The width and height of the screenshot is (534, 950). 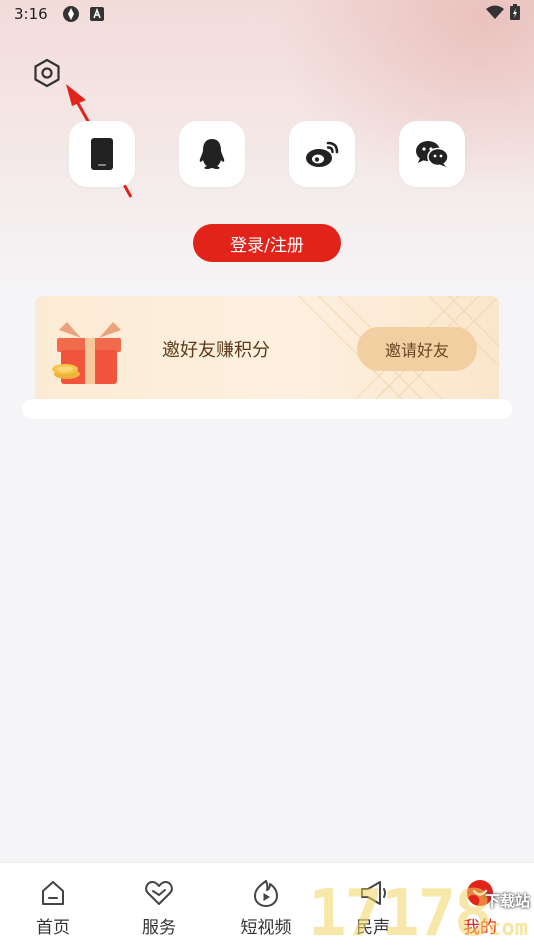 I want to click on gift-box-icon, so click(x=86, y=353).